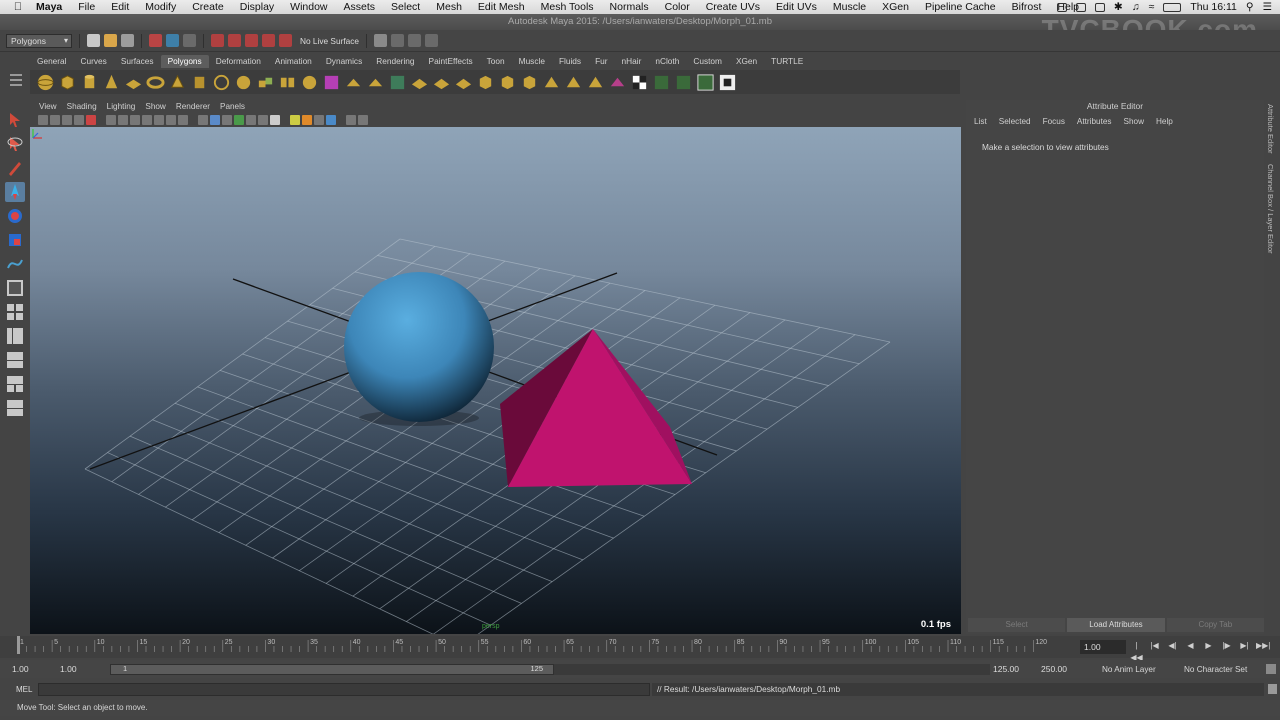  What do you see at coordinates (1190, 646) in the screenshot?
I see `play-backwards-icon: ◀` at bounding box center [1190, 646].